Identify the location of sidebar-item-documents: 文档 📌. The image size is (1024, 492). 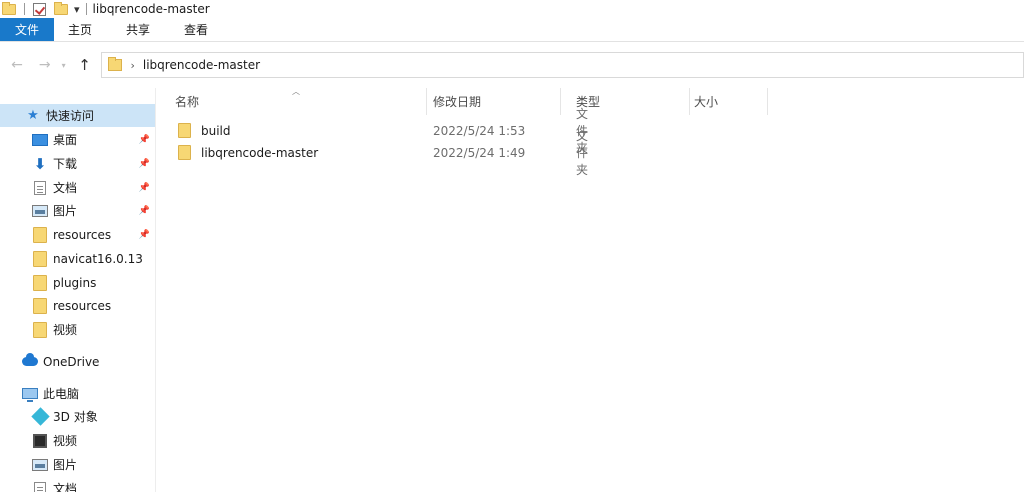
(77, 187).